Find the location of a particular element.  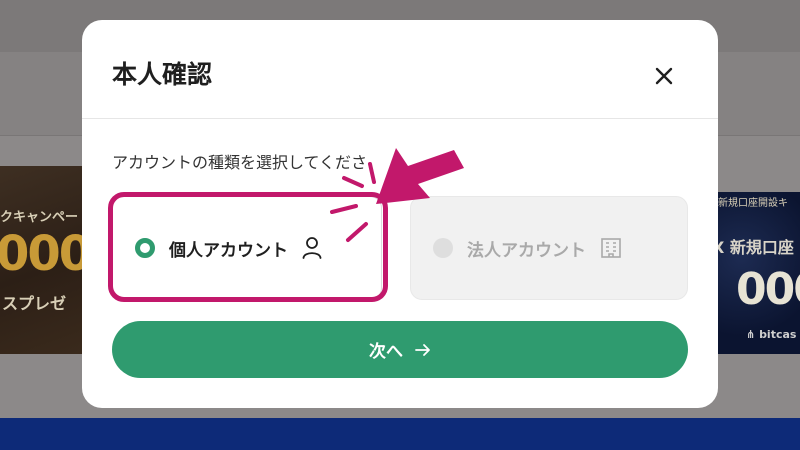

campaign-banner-left: クキャンペー 000 スプレゼ is located at coordinates (41, 260).